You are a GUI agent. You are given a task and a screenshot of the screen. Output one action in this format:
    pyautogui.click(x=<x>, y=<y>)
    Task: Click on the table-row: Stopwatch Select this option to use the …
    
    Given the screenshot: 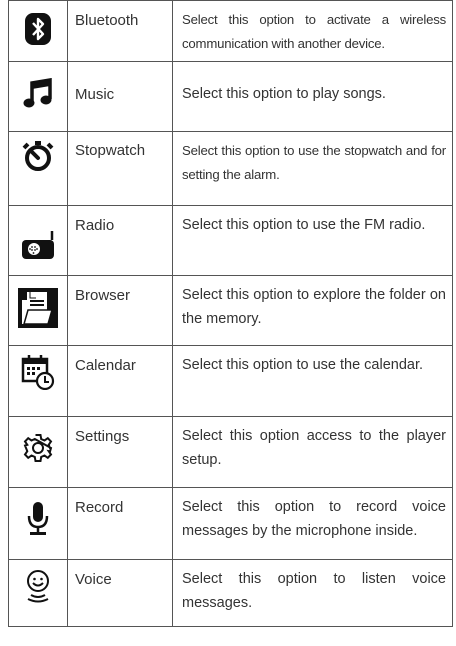 What is the action you would take?
    pyautogui.click(x=230, y=168)
    